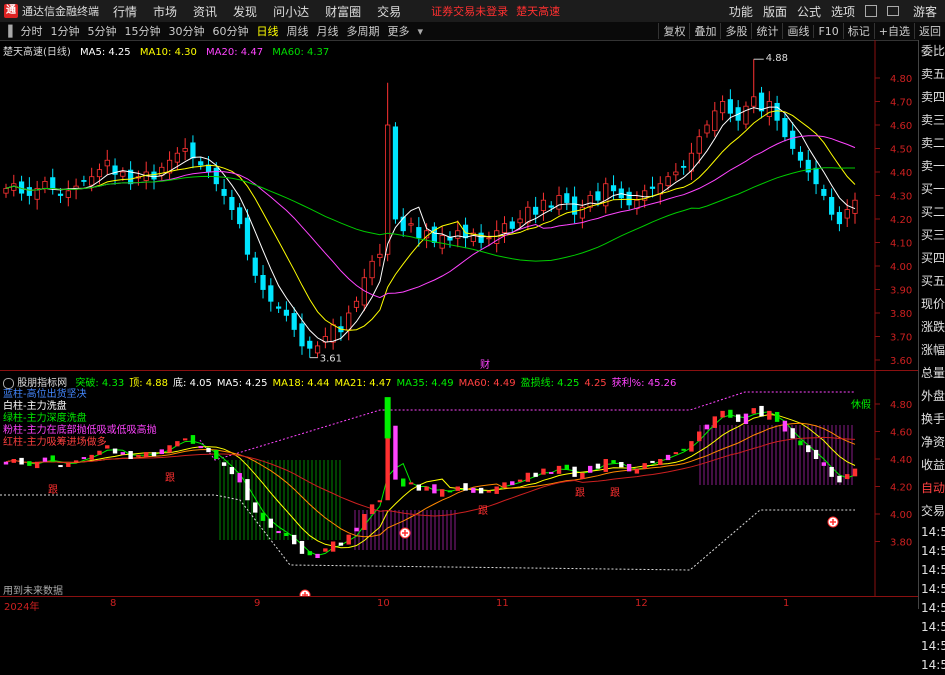 Image resolution: width=945 pixels, height=675 pixels. I want to click on menu-formula: 公式, so click(809, 11).